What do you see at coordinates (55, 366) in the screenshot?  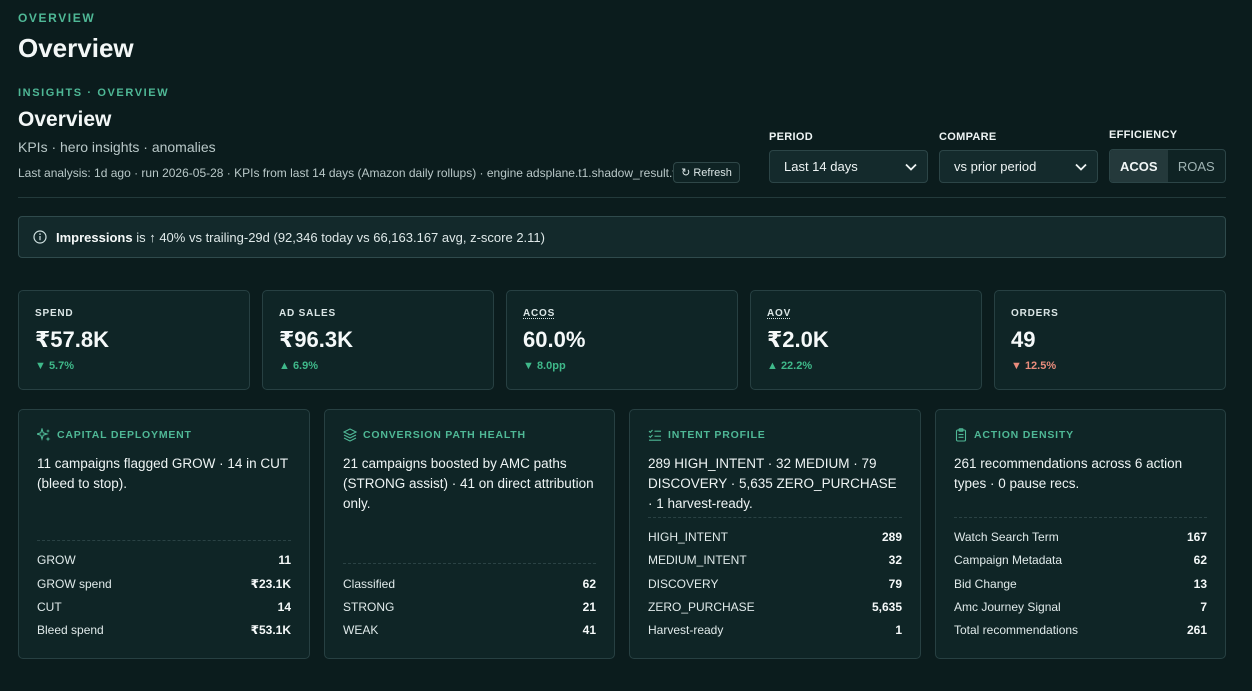 I see `kpi-delta: ▼ 5.7%` at bounding box center [55, 366].